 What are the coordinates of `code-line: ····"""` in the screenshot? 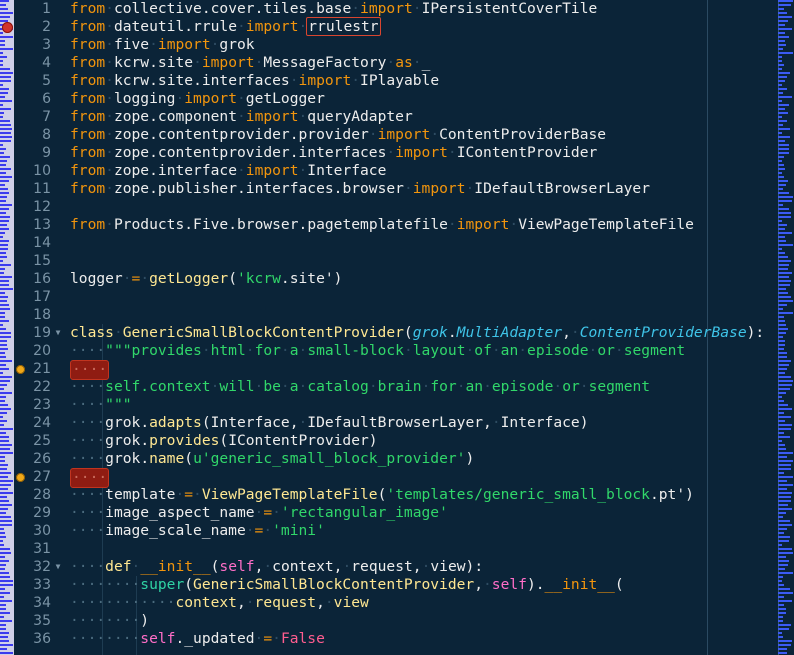 It's located at (424, 405).